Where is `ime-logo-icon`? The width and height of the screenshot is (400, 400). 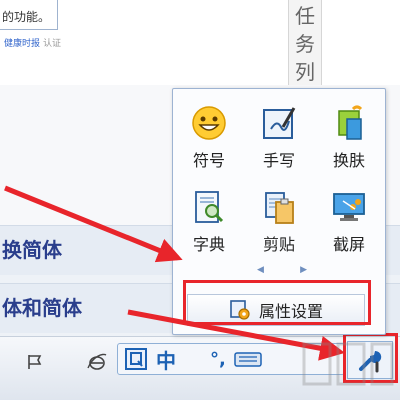 ime-logo-icon is located at coordinates (136, 359).